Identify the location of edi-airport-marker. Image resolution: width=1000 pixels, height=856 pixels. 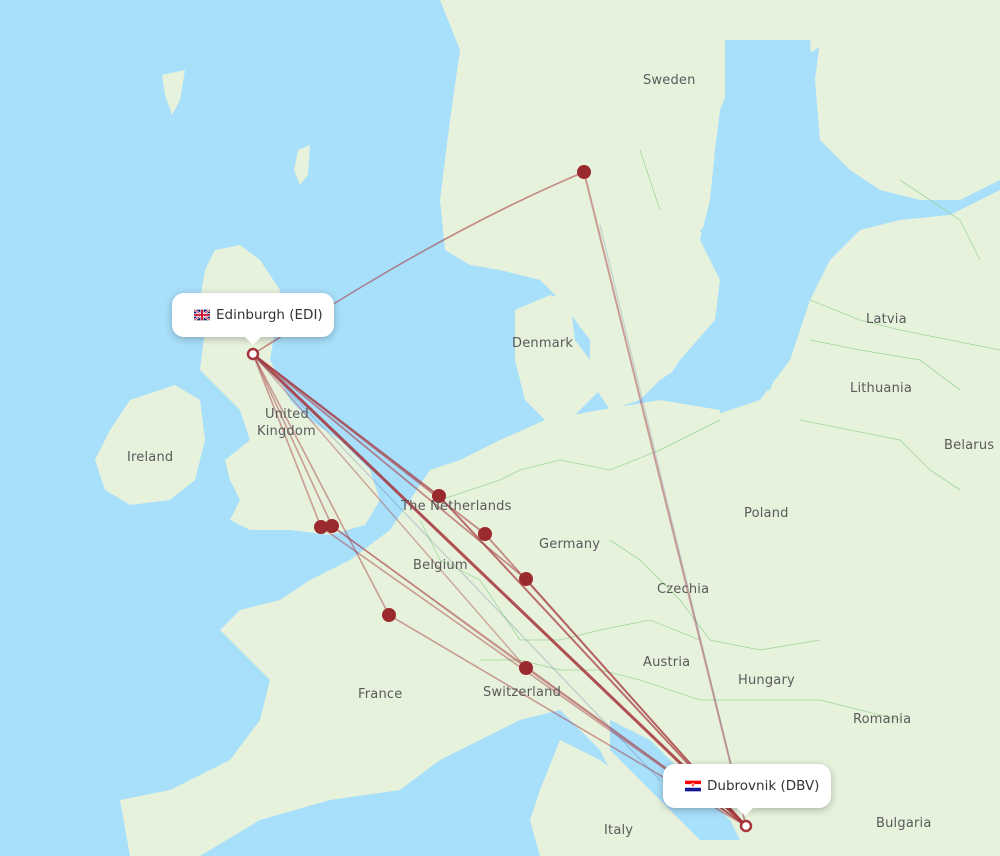
(253, 354).